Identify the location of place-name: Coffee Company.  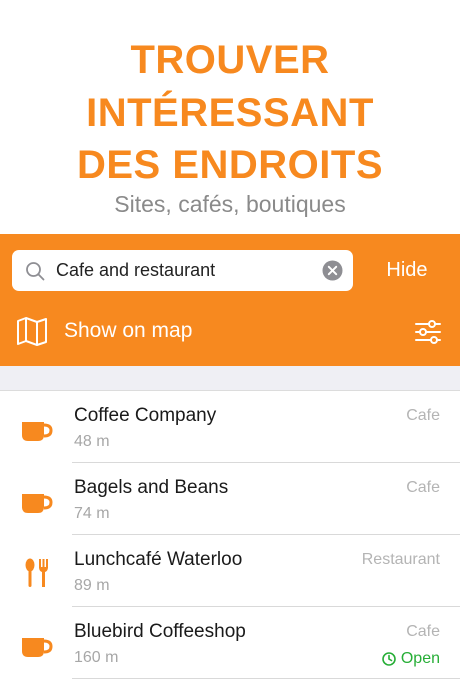
(145, 415).